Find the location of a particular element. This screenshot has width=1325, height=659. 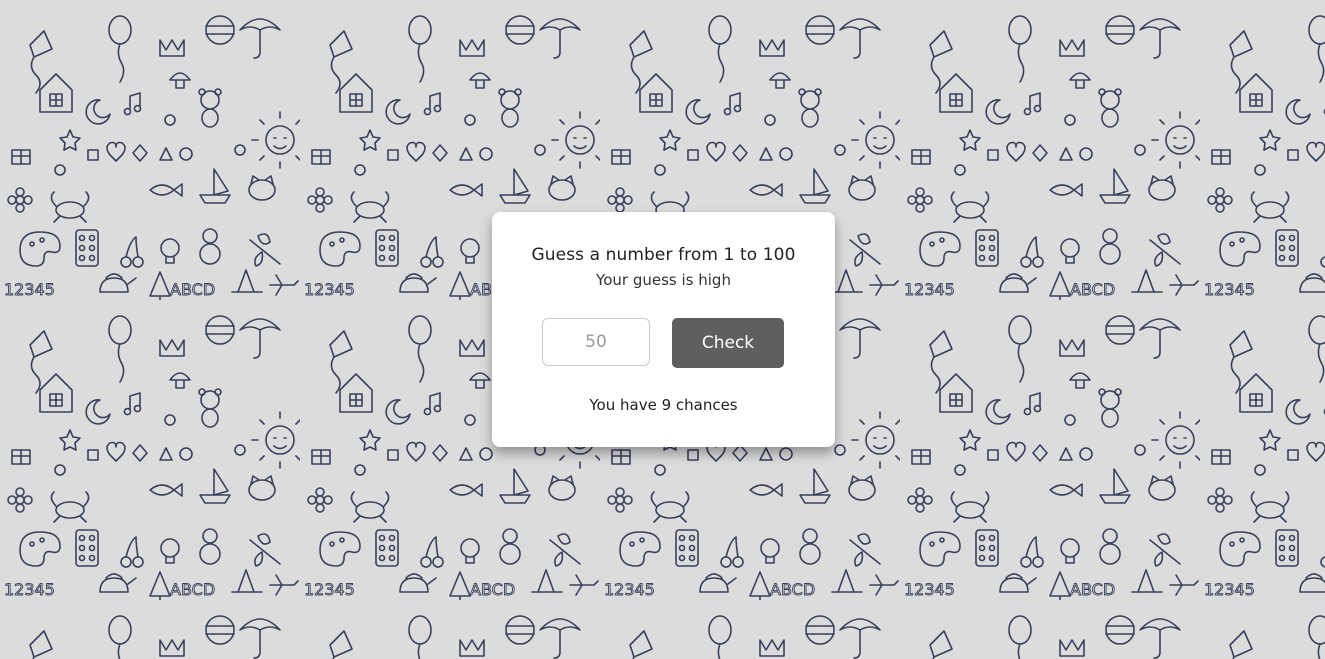

game-title: Guess a number from 1 to 100 is located at coordinates (663, 255).